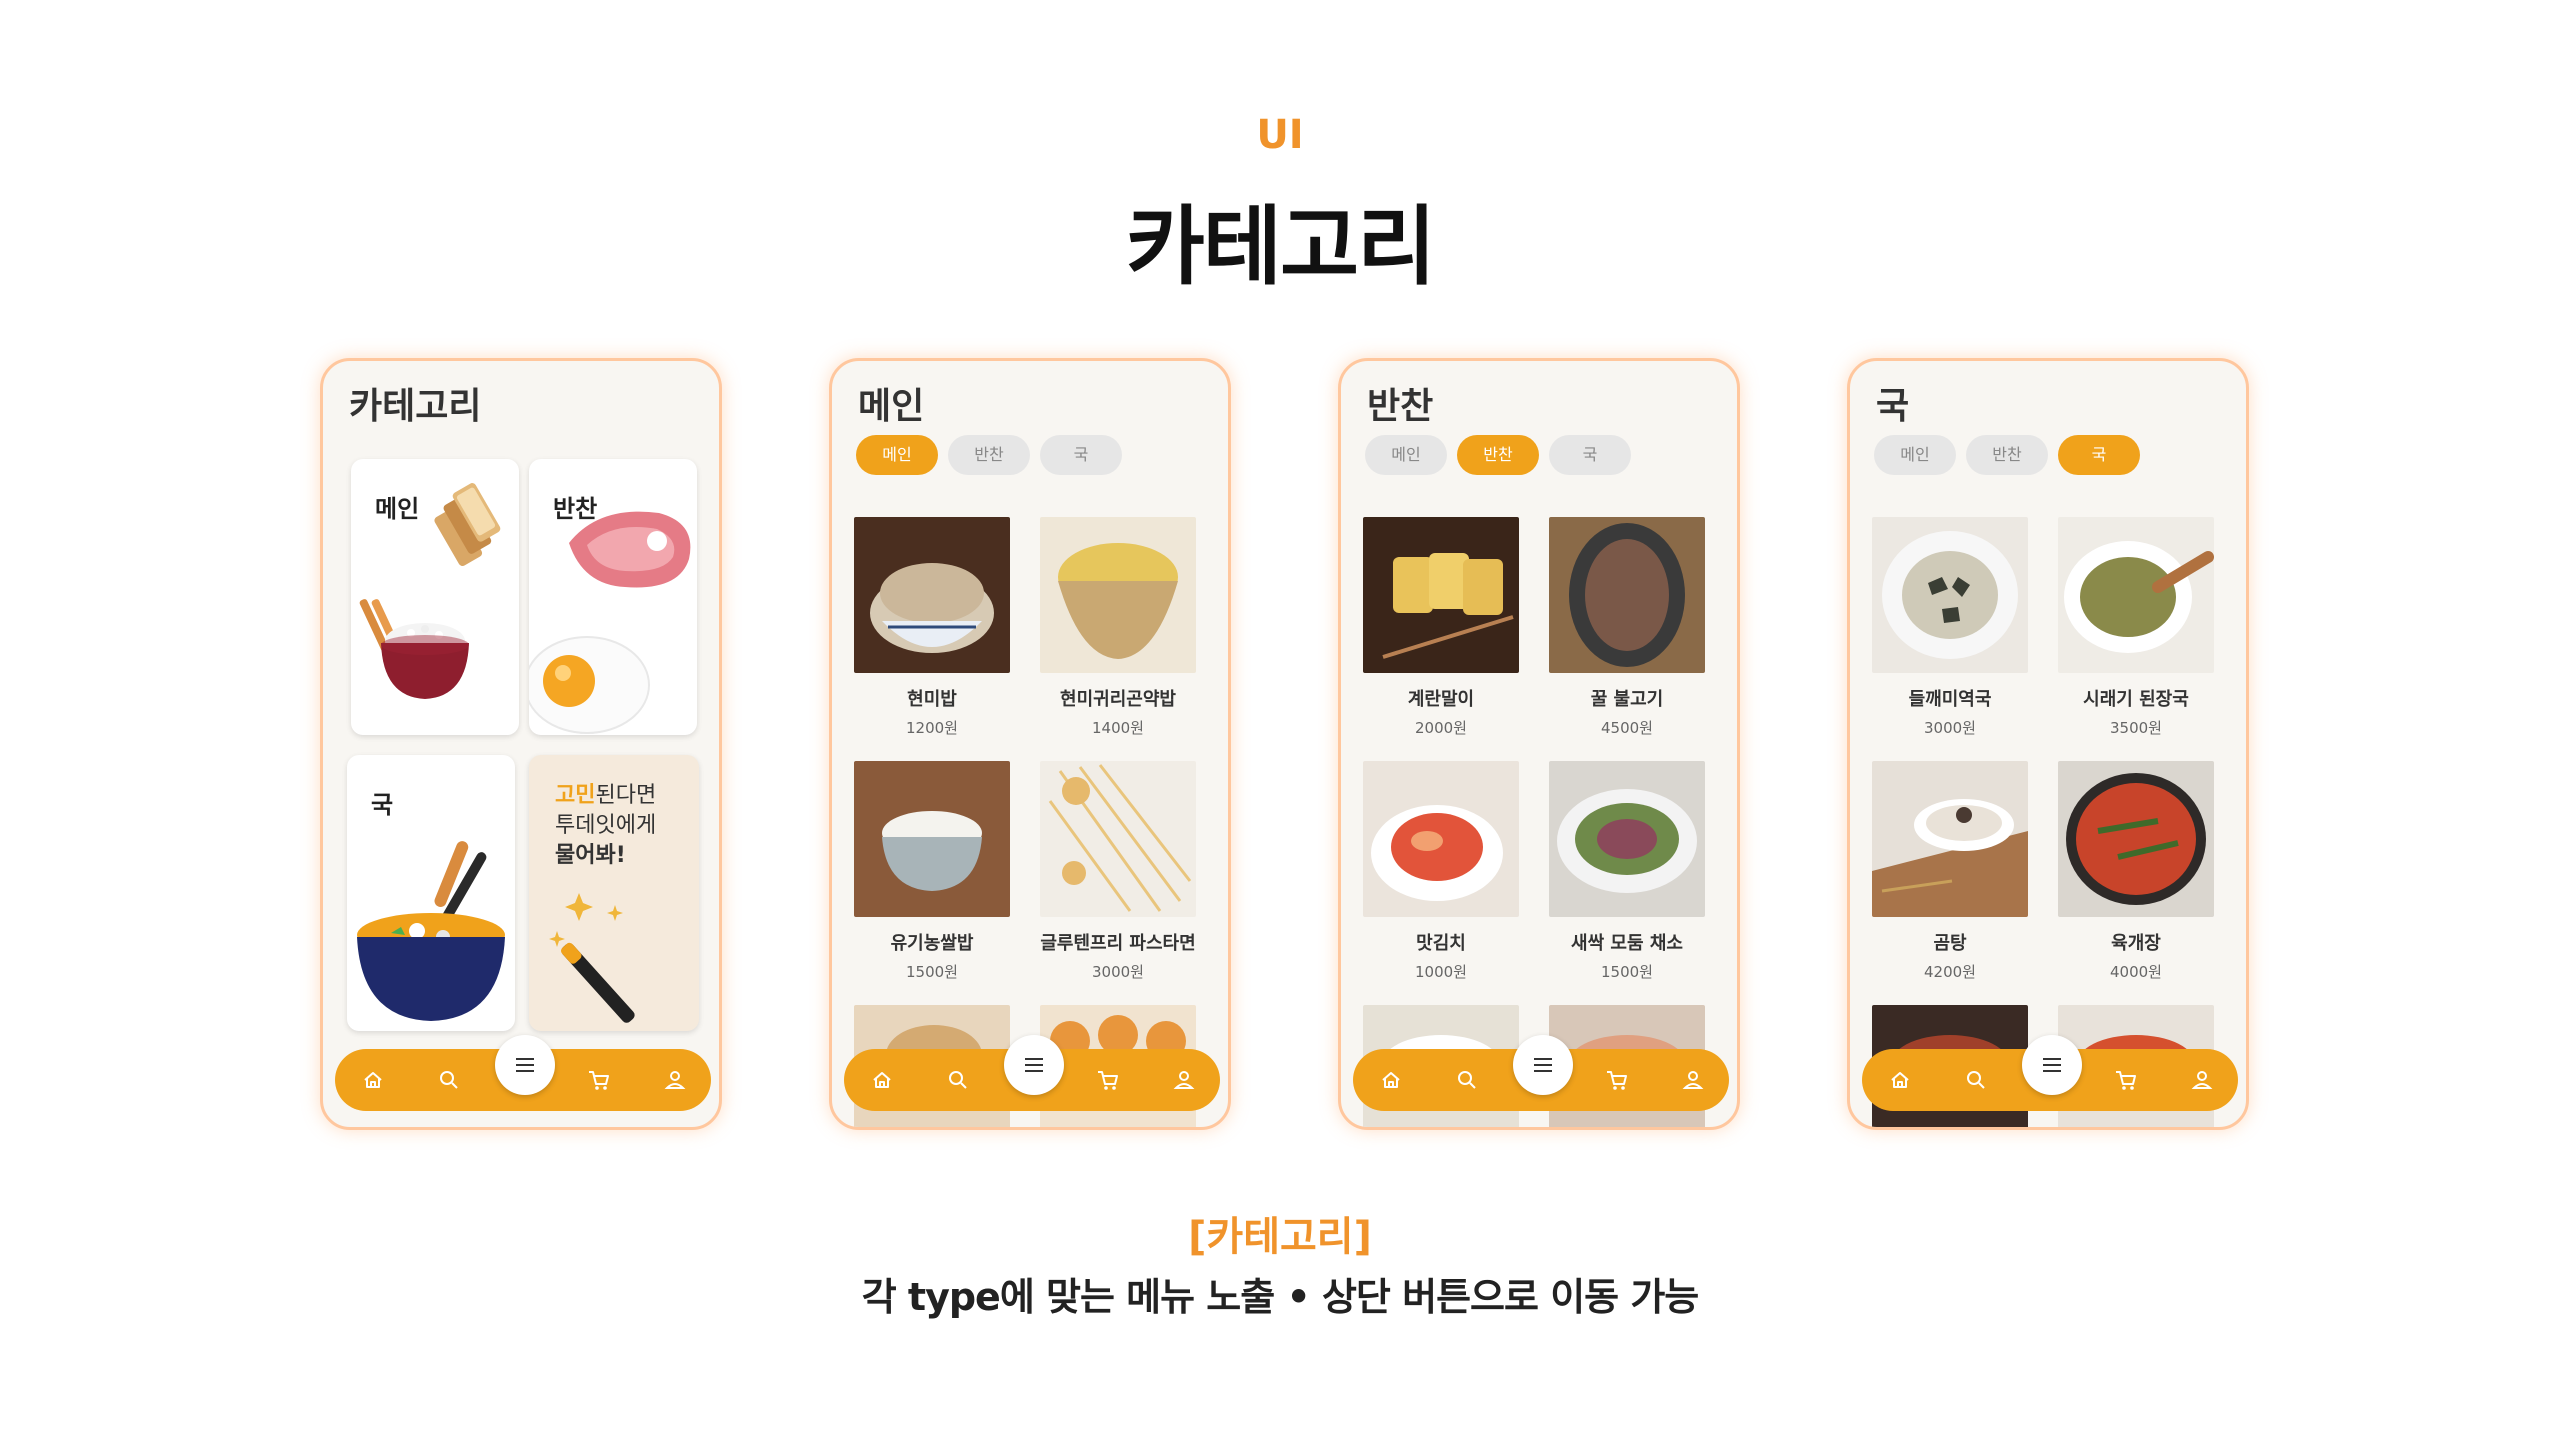  I want to click on screen-title: 국, so click(1893, 406).